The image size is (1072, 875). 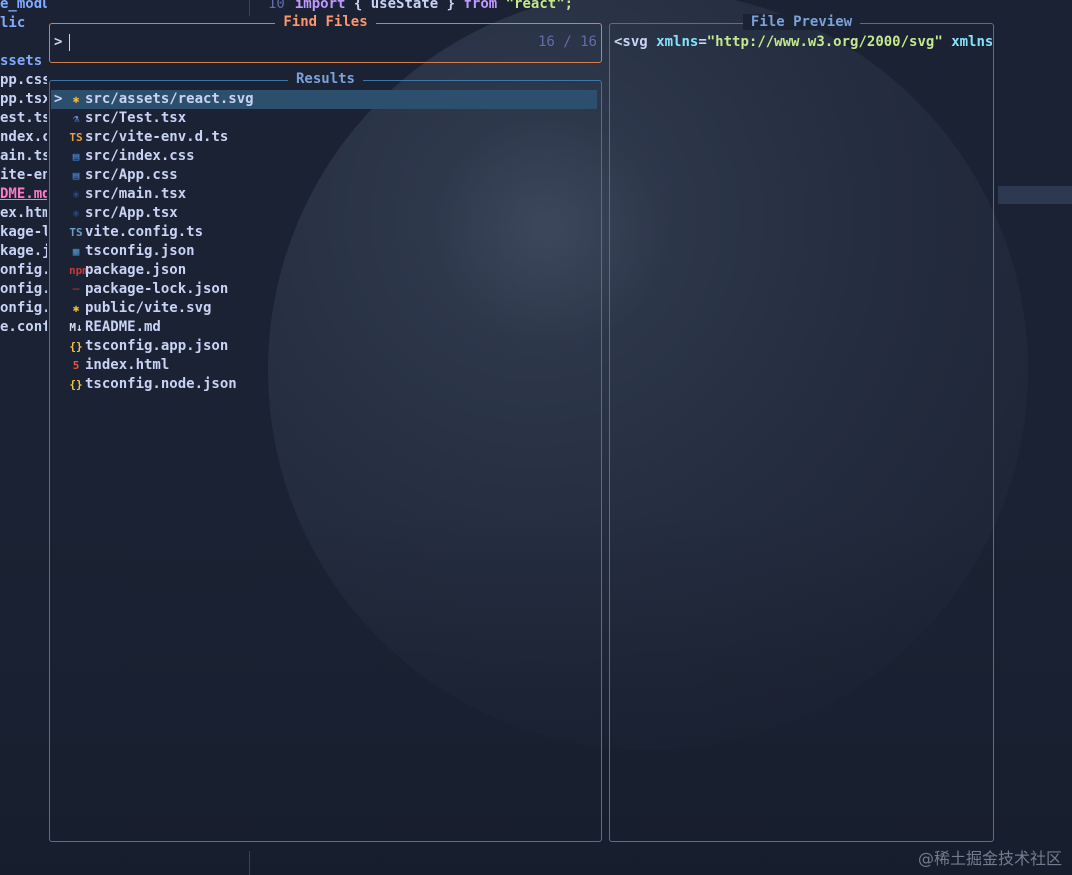 I want to click on result-label: src/main.tsx, so click(x=136, y=194).